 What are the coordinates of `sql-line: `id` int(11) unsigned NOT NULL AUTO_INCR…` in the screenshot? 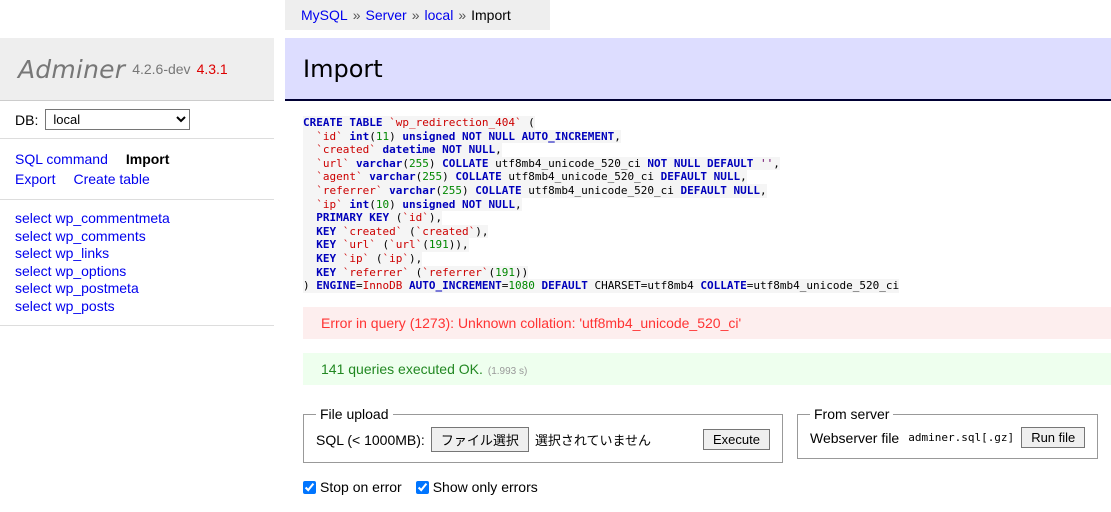 It's located at (462, 136).